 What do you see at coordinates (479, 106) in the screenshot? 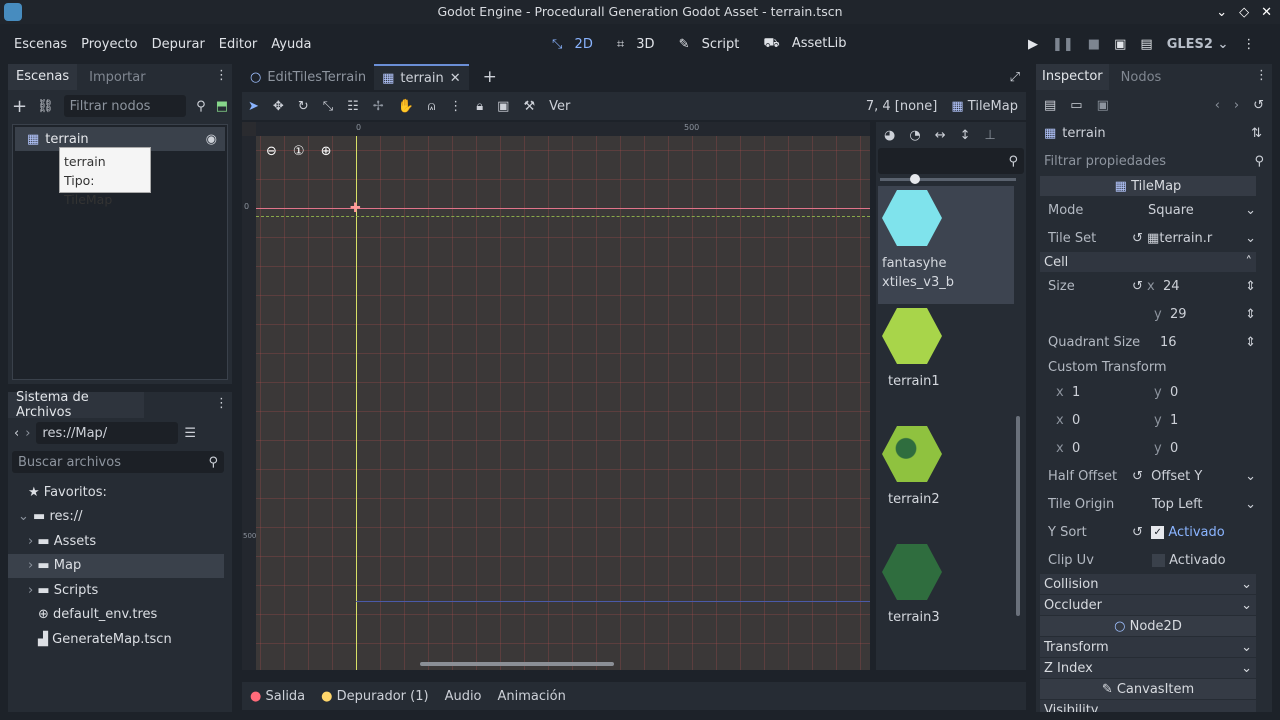
I see `lock-icon: 🔒︎` at bounding box center [479, 106].